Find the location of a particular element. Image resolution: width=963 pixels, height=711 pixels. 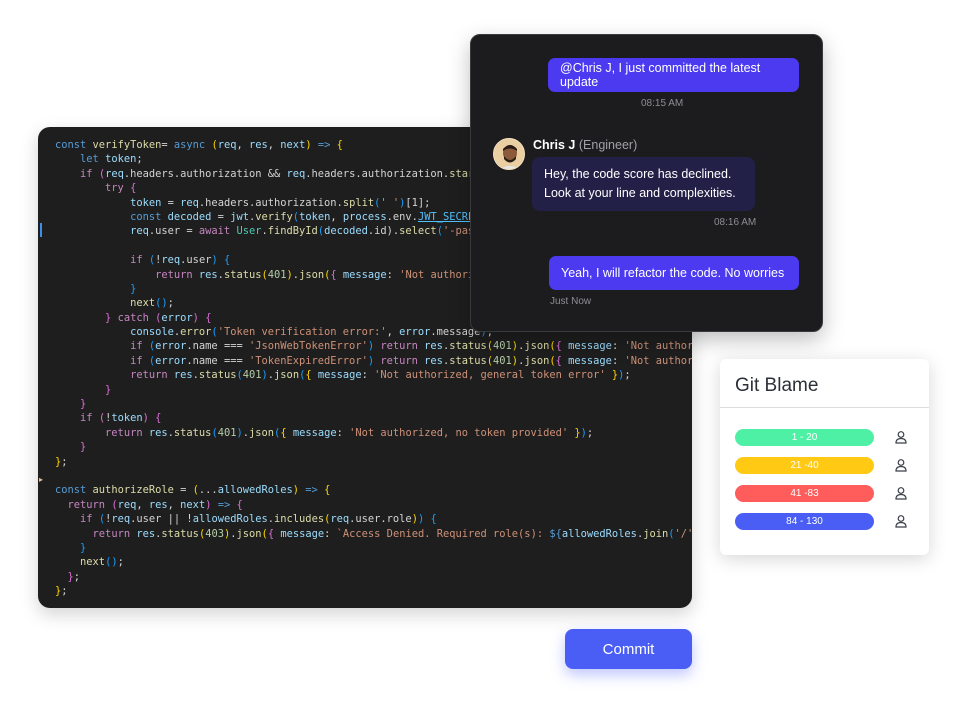

code-token: 403 is located at coordinates (214, 533).